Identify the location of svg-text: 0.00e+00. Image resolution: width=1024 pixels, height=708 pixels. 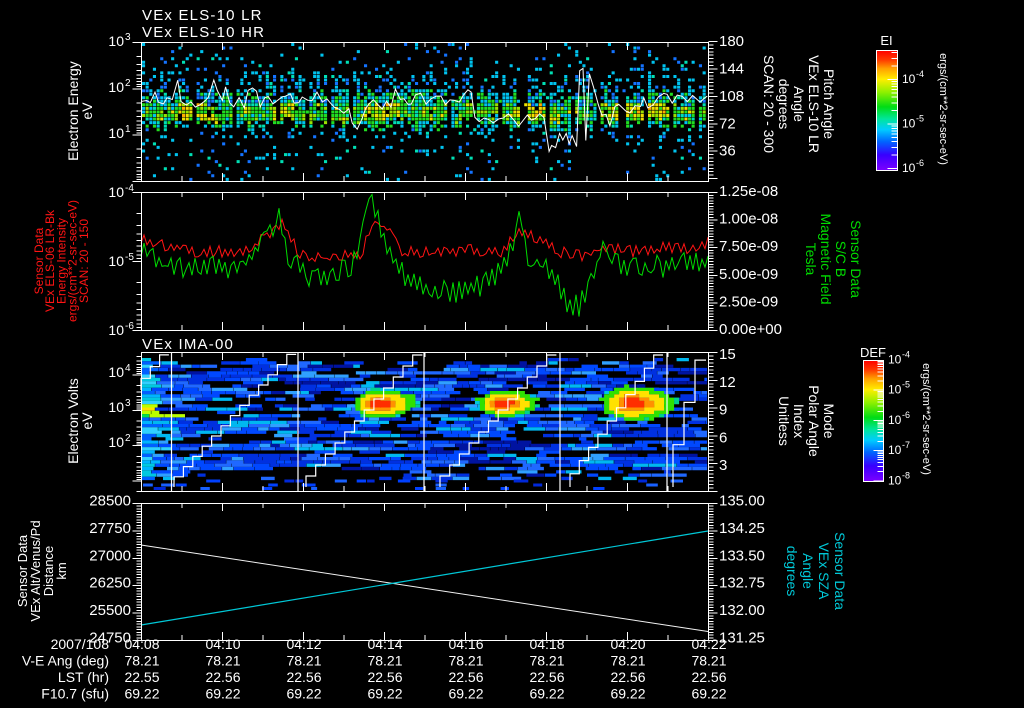
(750, 329).